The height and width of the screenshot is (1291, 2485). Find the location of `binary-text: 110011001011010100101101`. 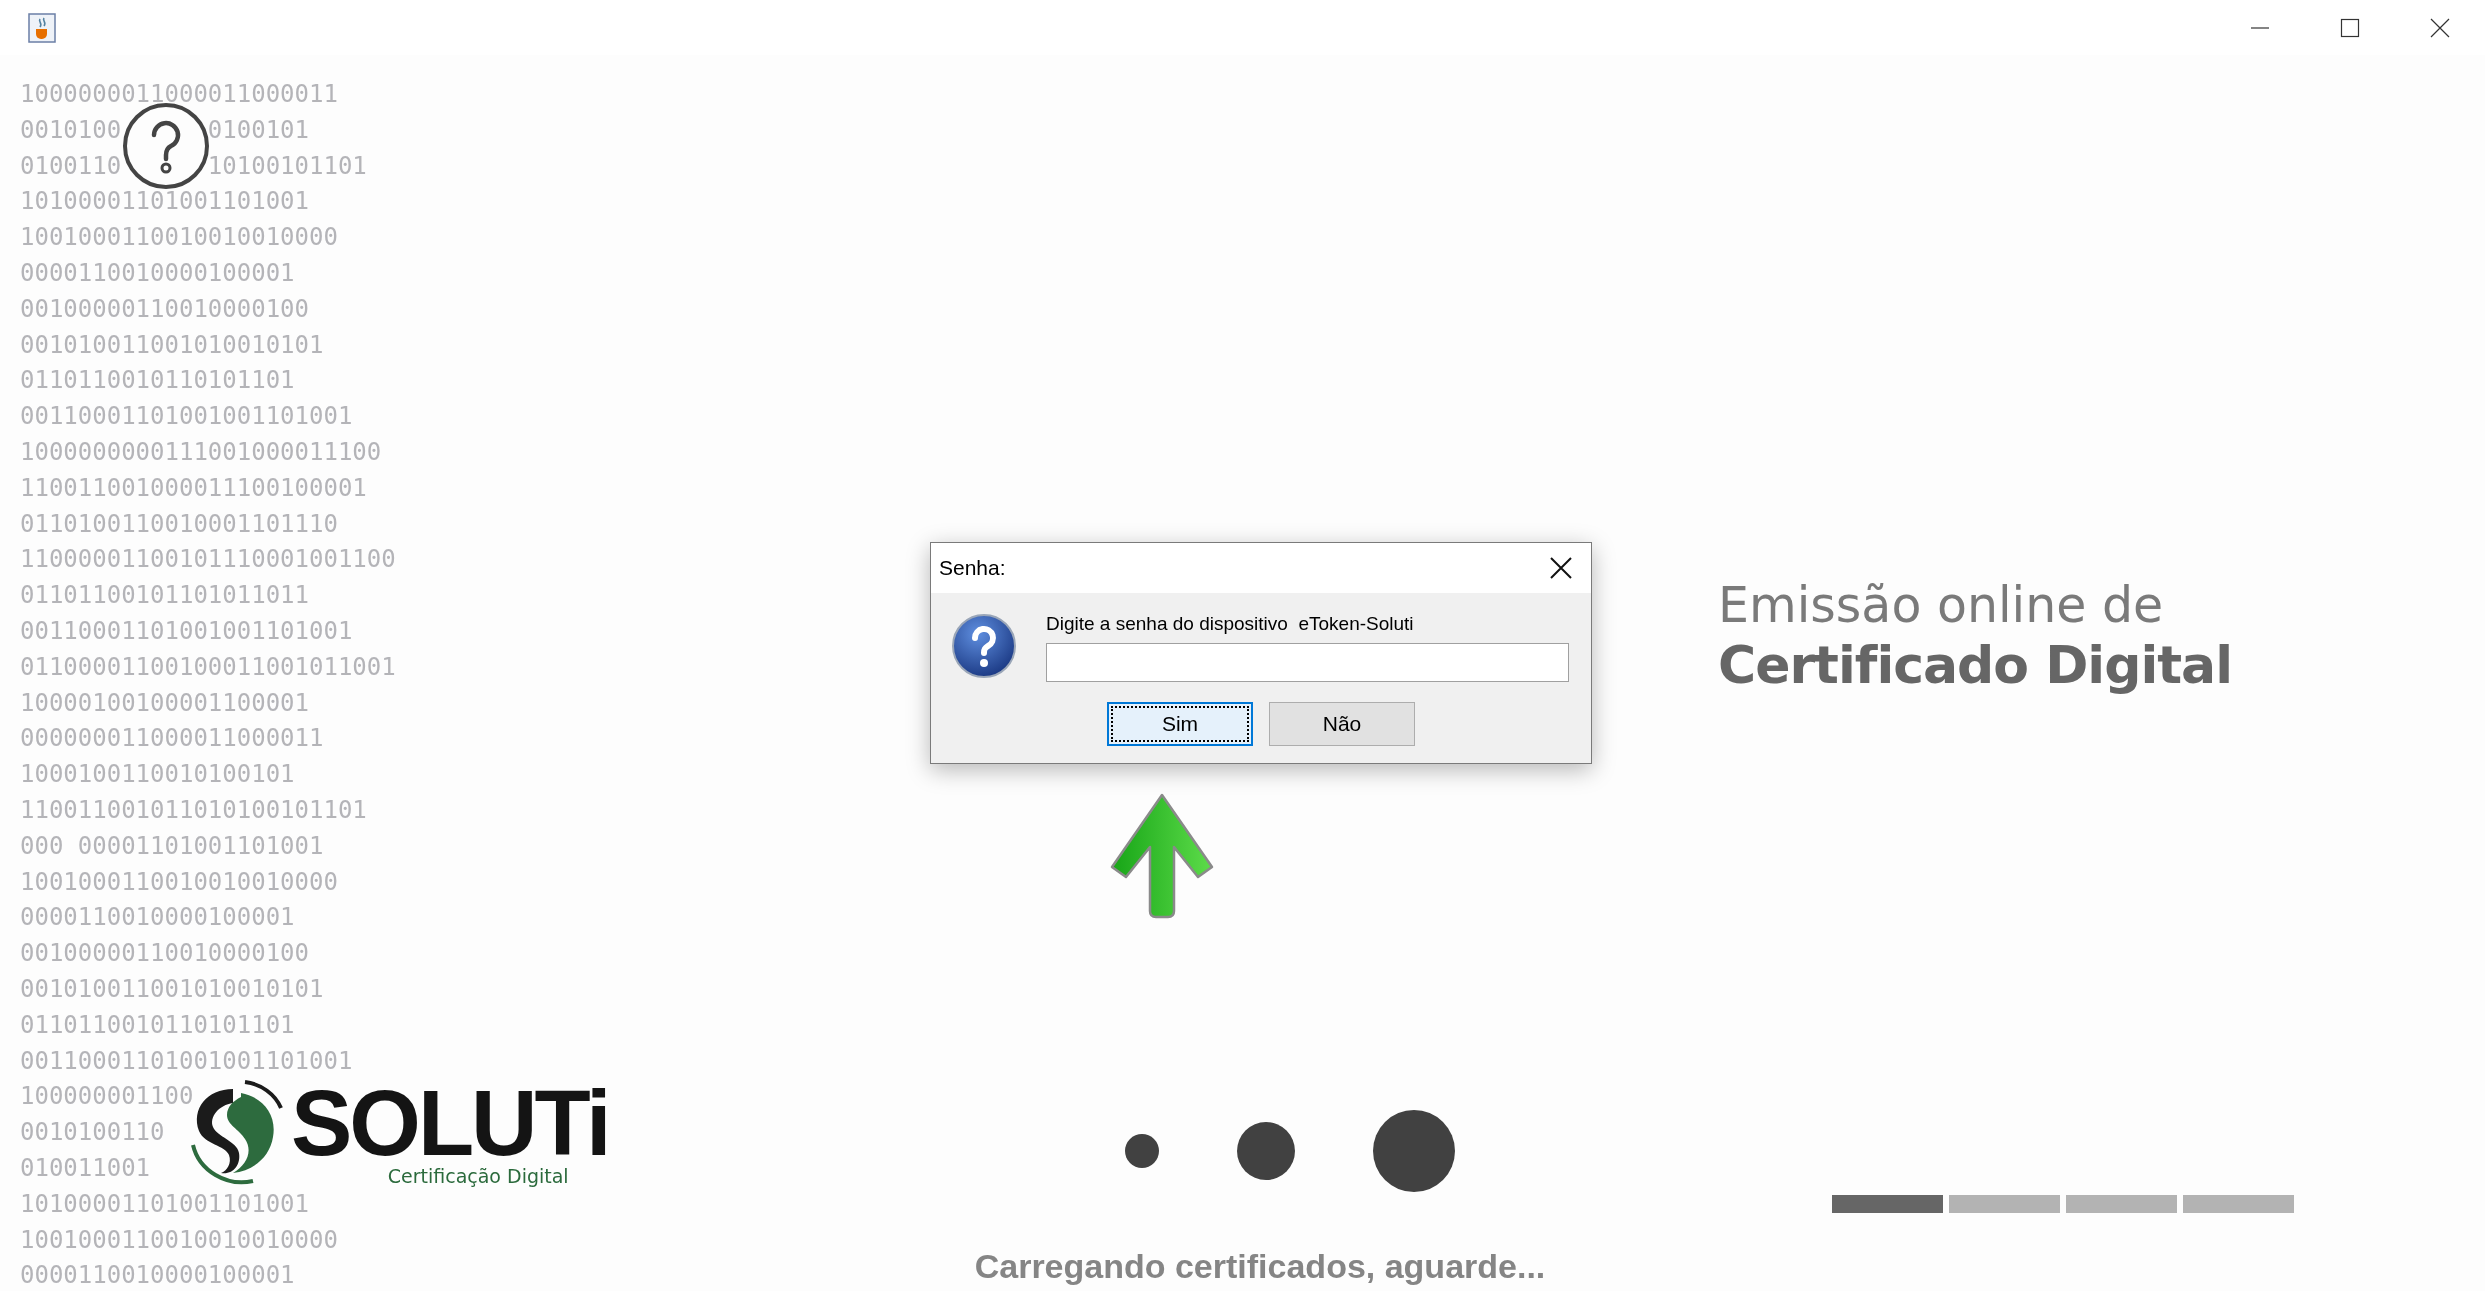

binary-text: 110011001011010100101101 is located at coordinates (193, 810).